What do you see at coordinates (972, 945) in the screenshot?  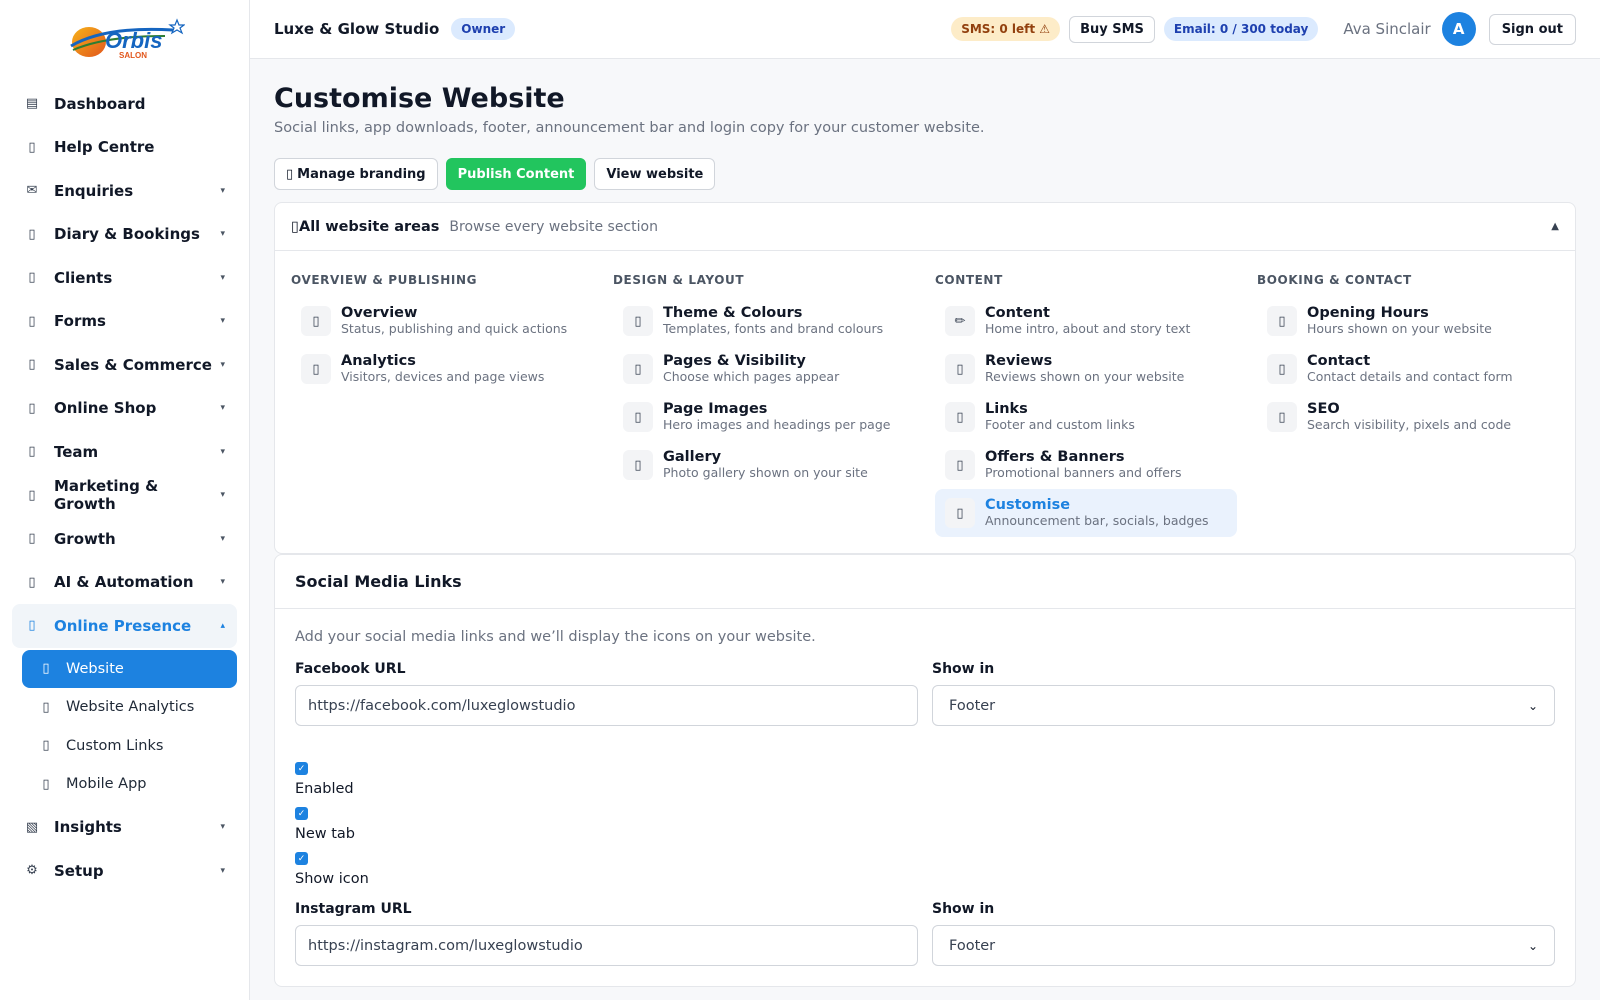 I see `instagram-show-in-value: Footer` at bounding box center [972, 945].